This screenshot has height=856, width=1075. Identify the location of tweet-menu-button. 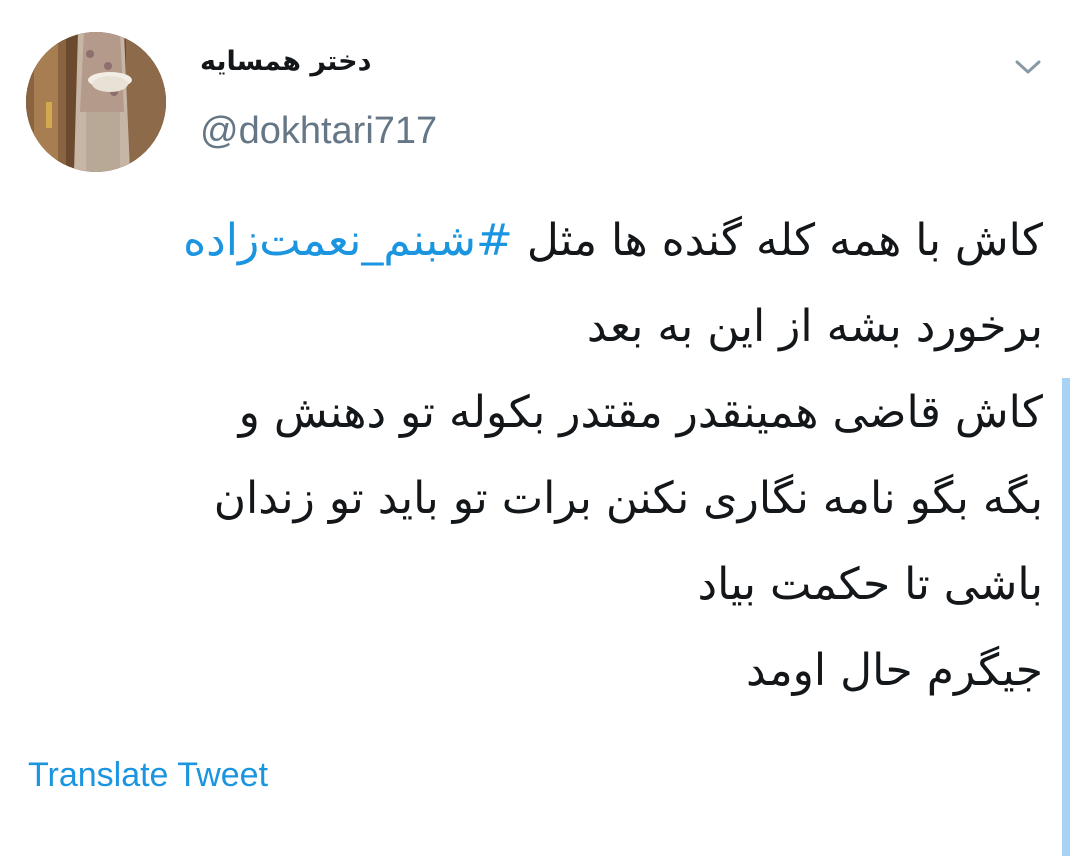
(1028, 67).